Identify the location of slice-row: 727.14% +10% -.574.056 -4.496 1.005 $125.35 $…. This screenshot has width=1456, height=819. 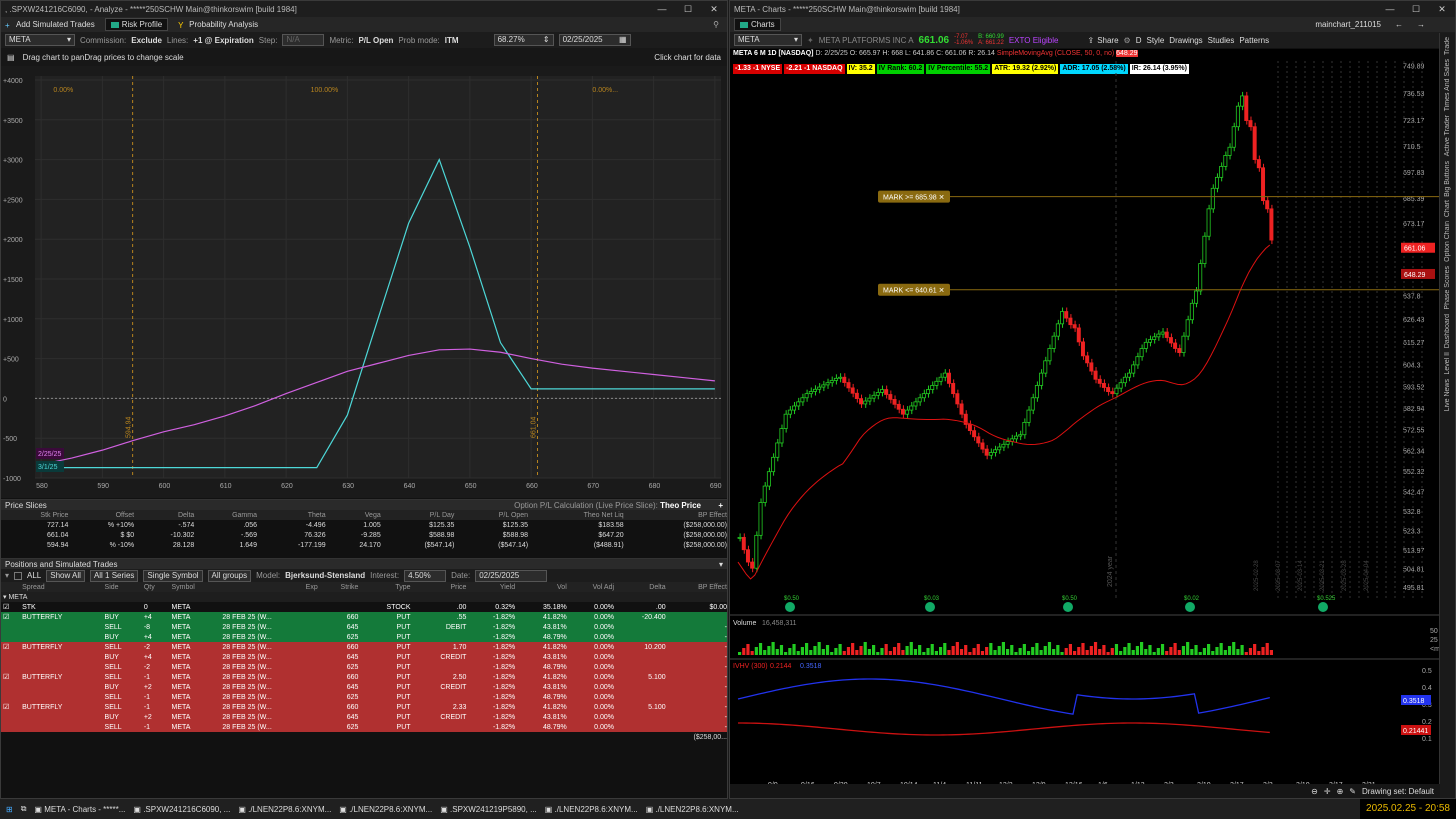
(364, 525).